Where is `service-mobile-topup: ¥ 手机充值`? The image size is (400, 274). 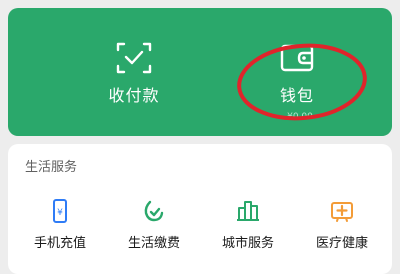
service-mobile-topup: ¥ 手机充值 is located at coordinates (60, 224).